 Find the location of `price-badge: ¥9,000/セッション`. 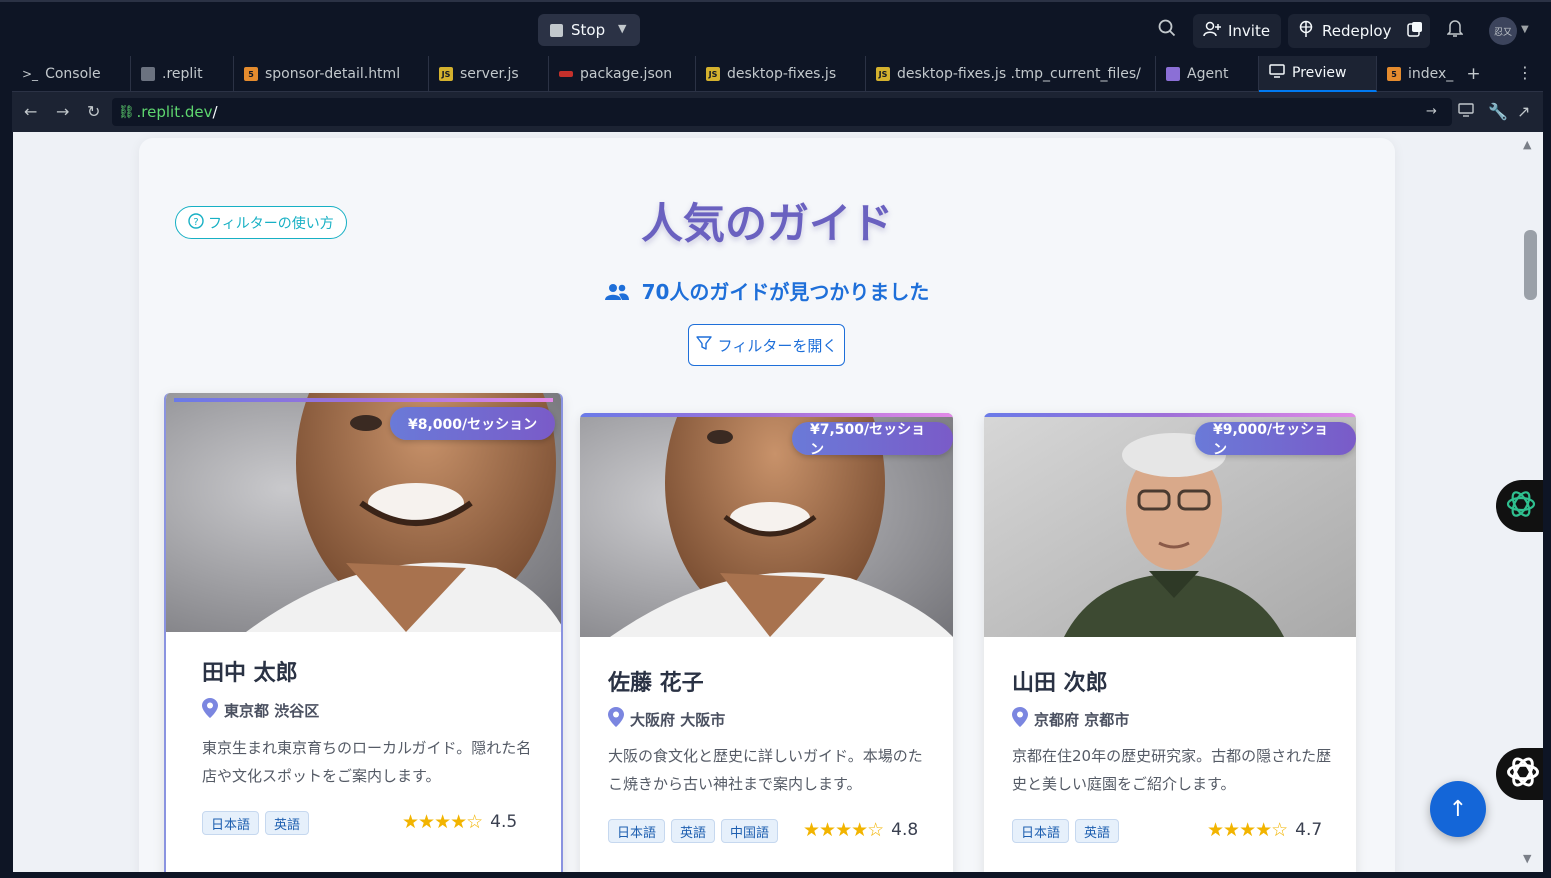

price-badge: ¥9,000/セッション is located at coordinates (1275, 440).